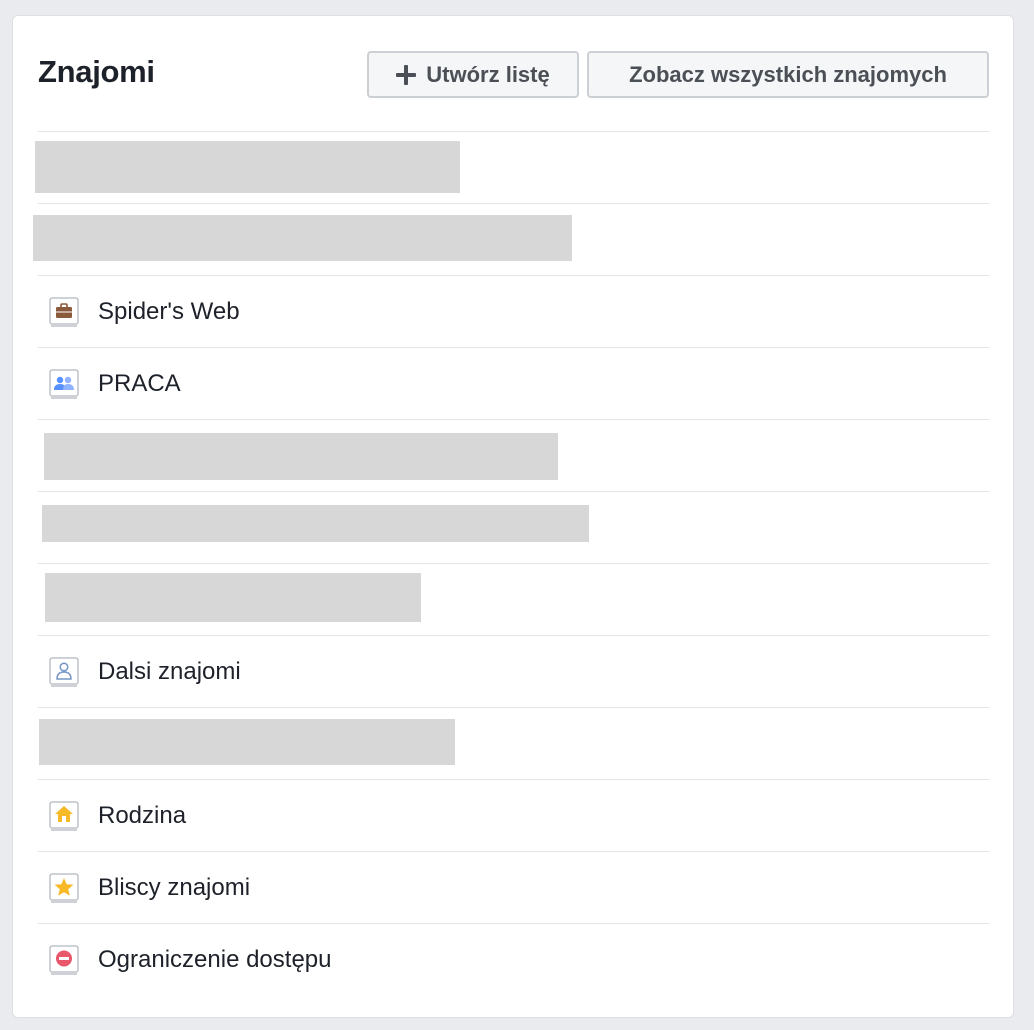 This screenshot has height=1030, width=1034. Describe the element at coordinates (488, 74) in the screenshot. I see `create-list-label: Utwórz listę` at that location.